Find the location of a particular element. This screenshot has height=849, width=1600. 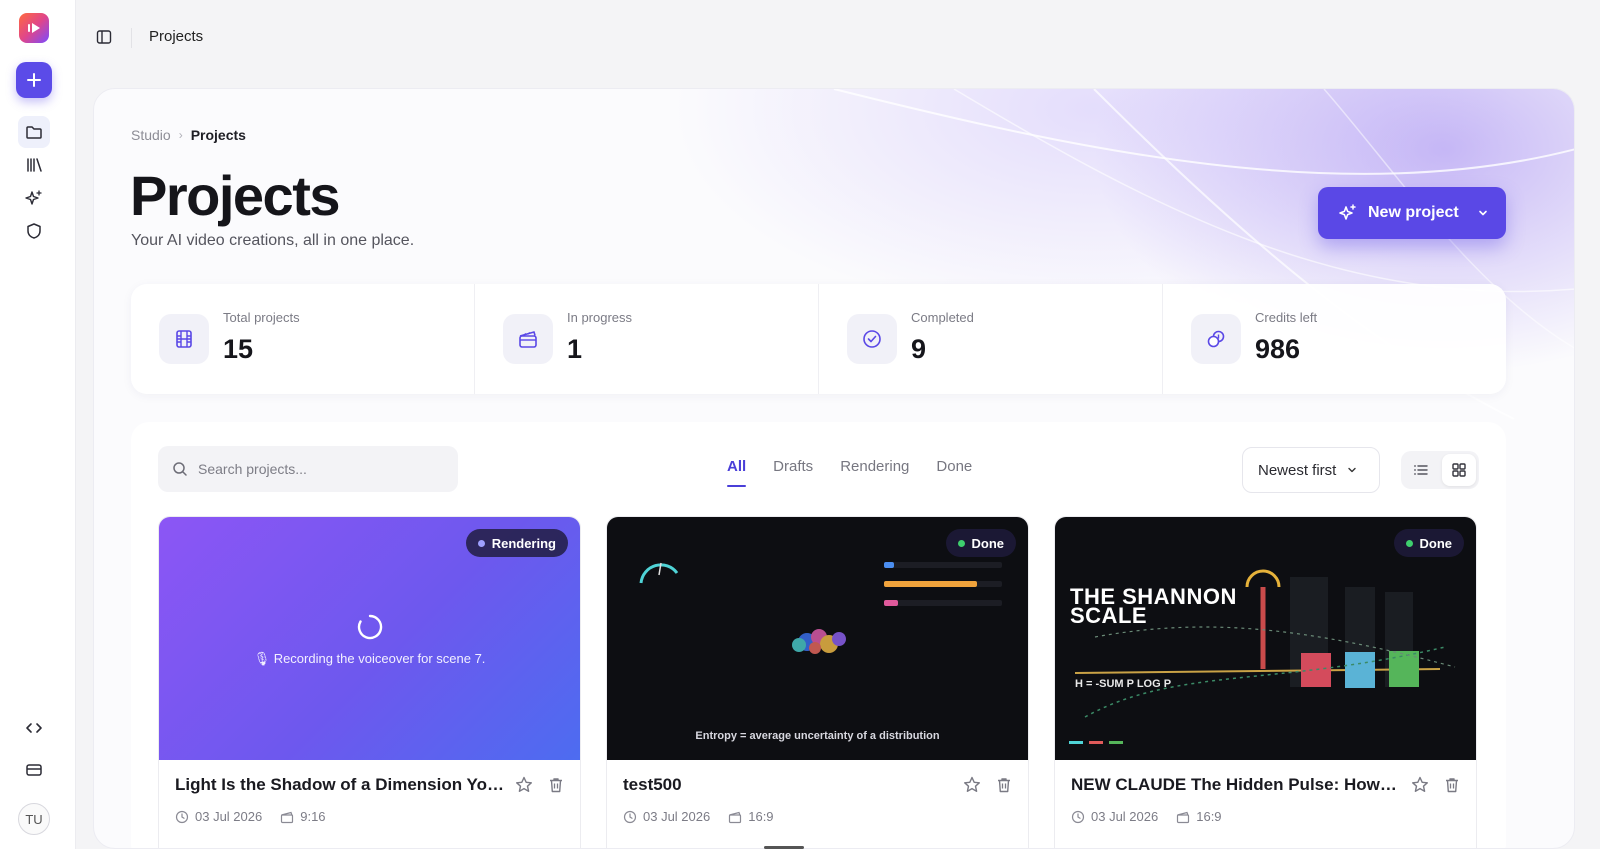

nav-projects is located at coordinates (34, 132).